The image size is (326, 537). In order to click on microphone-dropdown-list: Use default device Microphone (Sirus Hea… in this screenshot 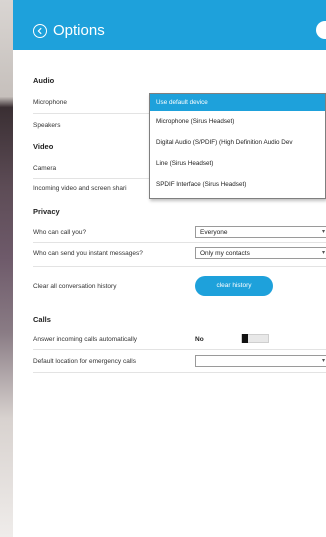, I will do `click(237, 146)`.